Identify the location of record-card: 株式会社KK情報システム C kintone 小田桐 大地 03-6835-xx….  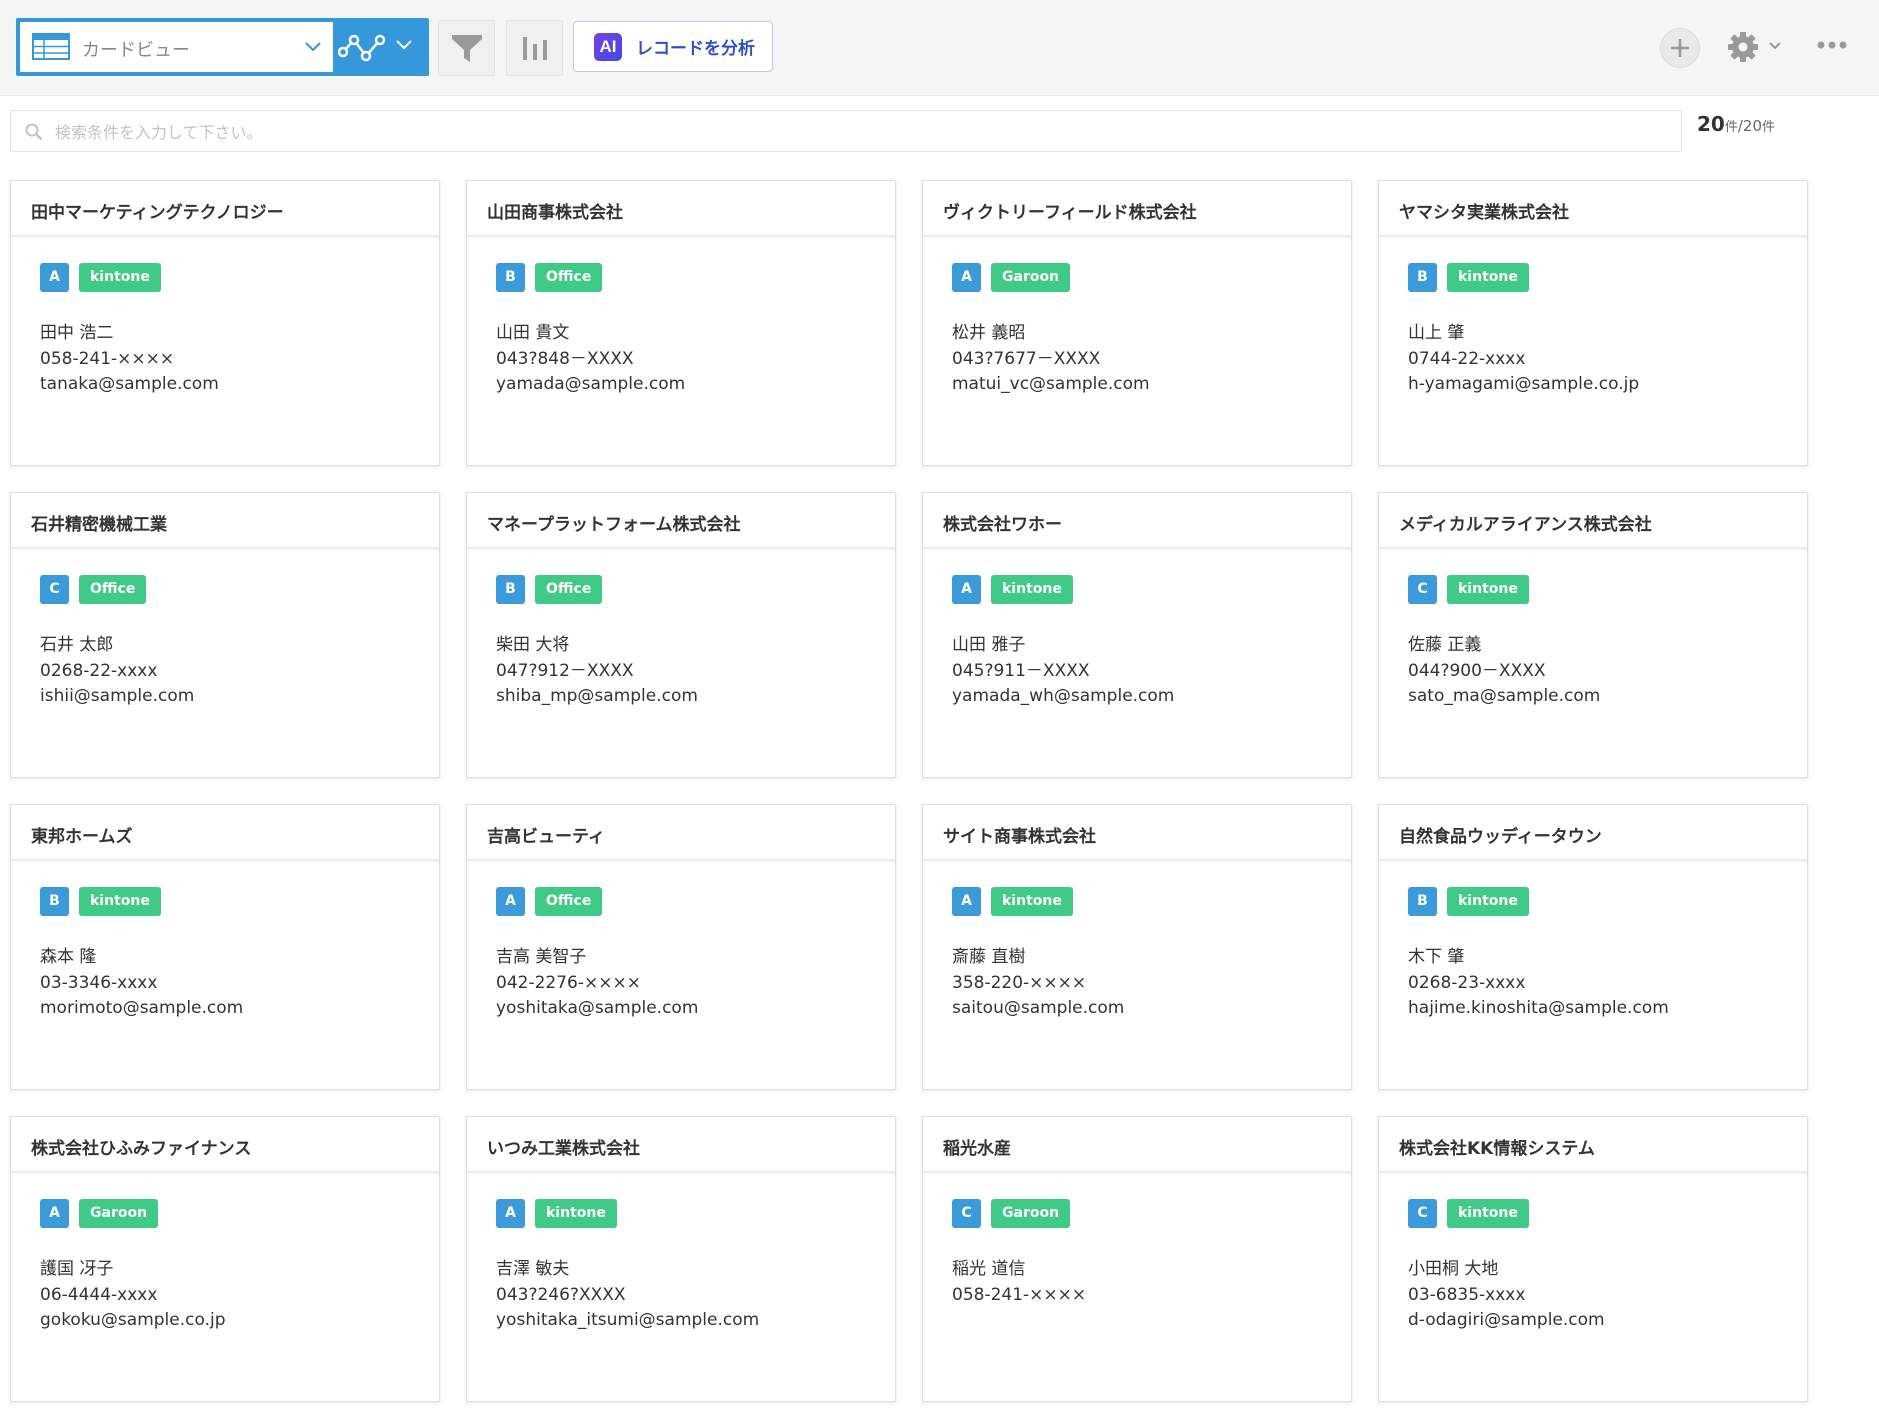
(1593, 1259).